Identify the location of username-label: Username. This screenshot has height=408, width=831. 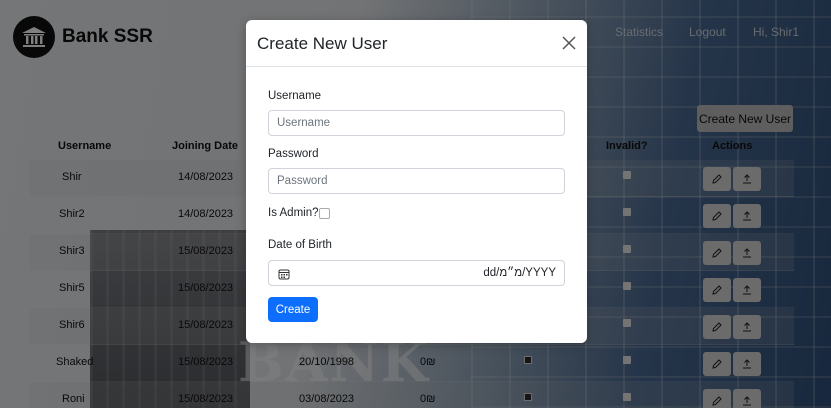
(295, 96).